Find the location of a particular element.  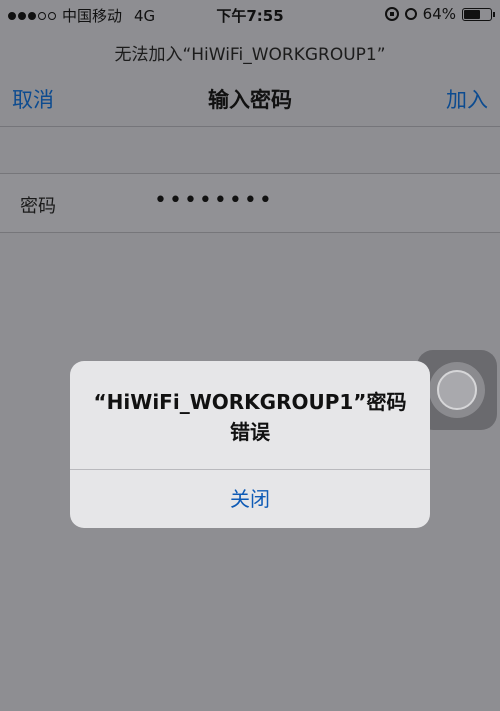

join-failed-subtitle: 无法加入“HiWiFi_WORKGROUP1” is located at coordinates (250, 55).